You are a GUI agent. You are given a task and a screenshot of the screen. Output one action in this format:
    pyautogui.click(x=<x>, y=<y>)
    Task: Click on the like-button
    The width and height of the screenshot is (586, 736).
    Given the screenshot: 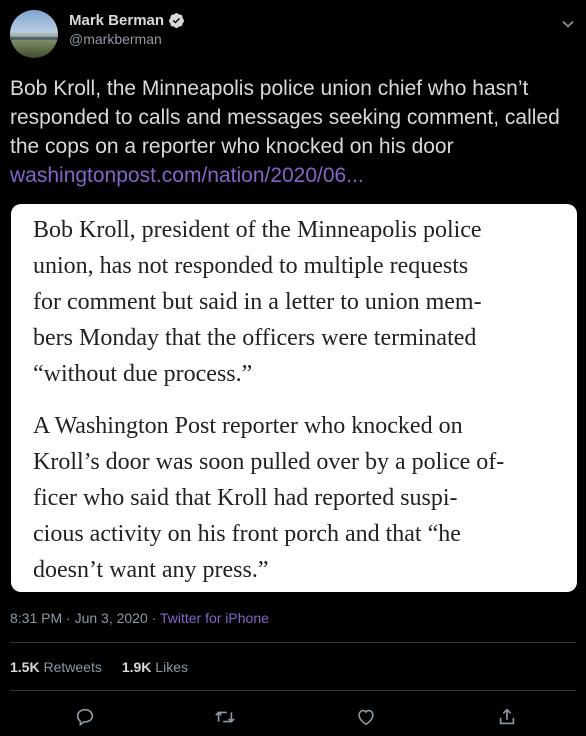 What is the action you would take?
    pyautogui.click(x=367, y=718)
    